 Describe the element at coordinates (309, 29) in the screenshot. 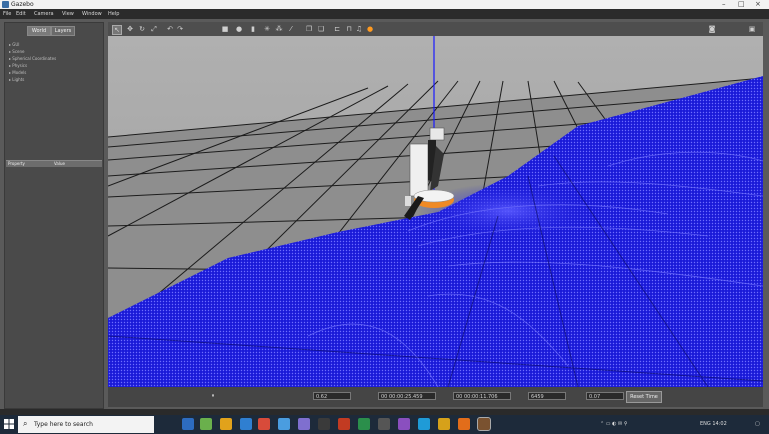

I see `copy-icon: ❐` at that location.